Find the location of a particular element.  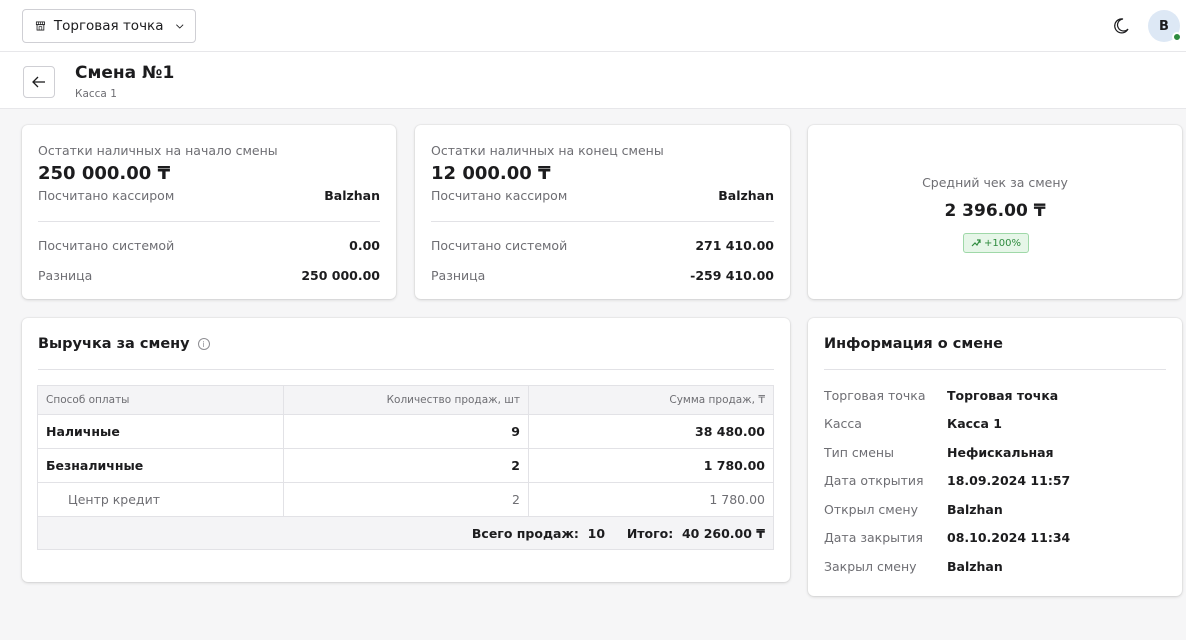

page-title: Смена №1 is located at coordinates (125, 73).